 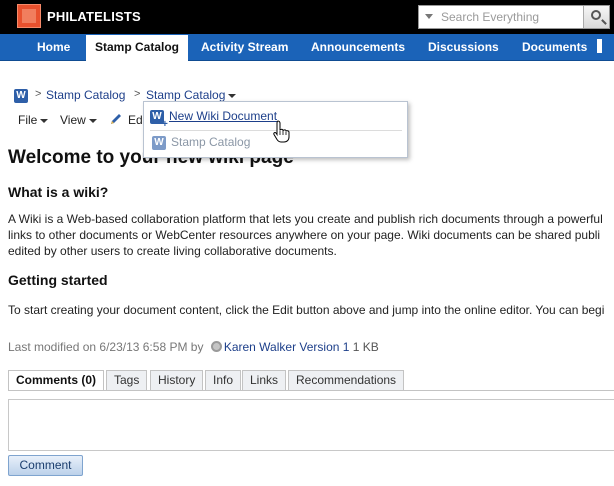 What do you see at coordinates (211, 142) in the screenshot?
I see `menu-item-stamp-catalog: Stamp Catalog` at bounding box center [211, 142].